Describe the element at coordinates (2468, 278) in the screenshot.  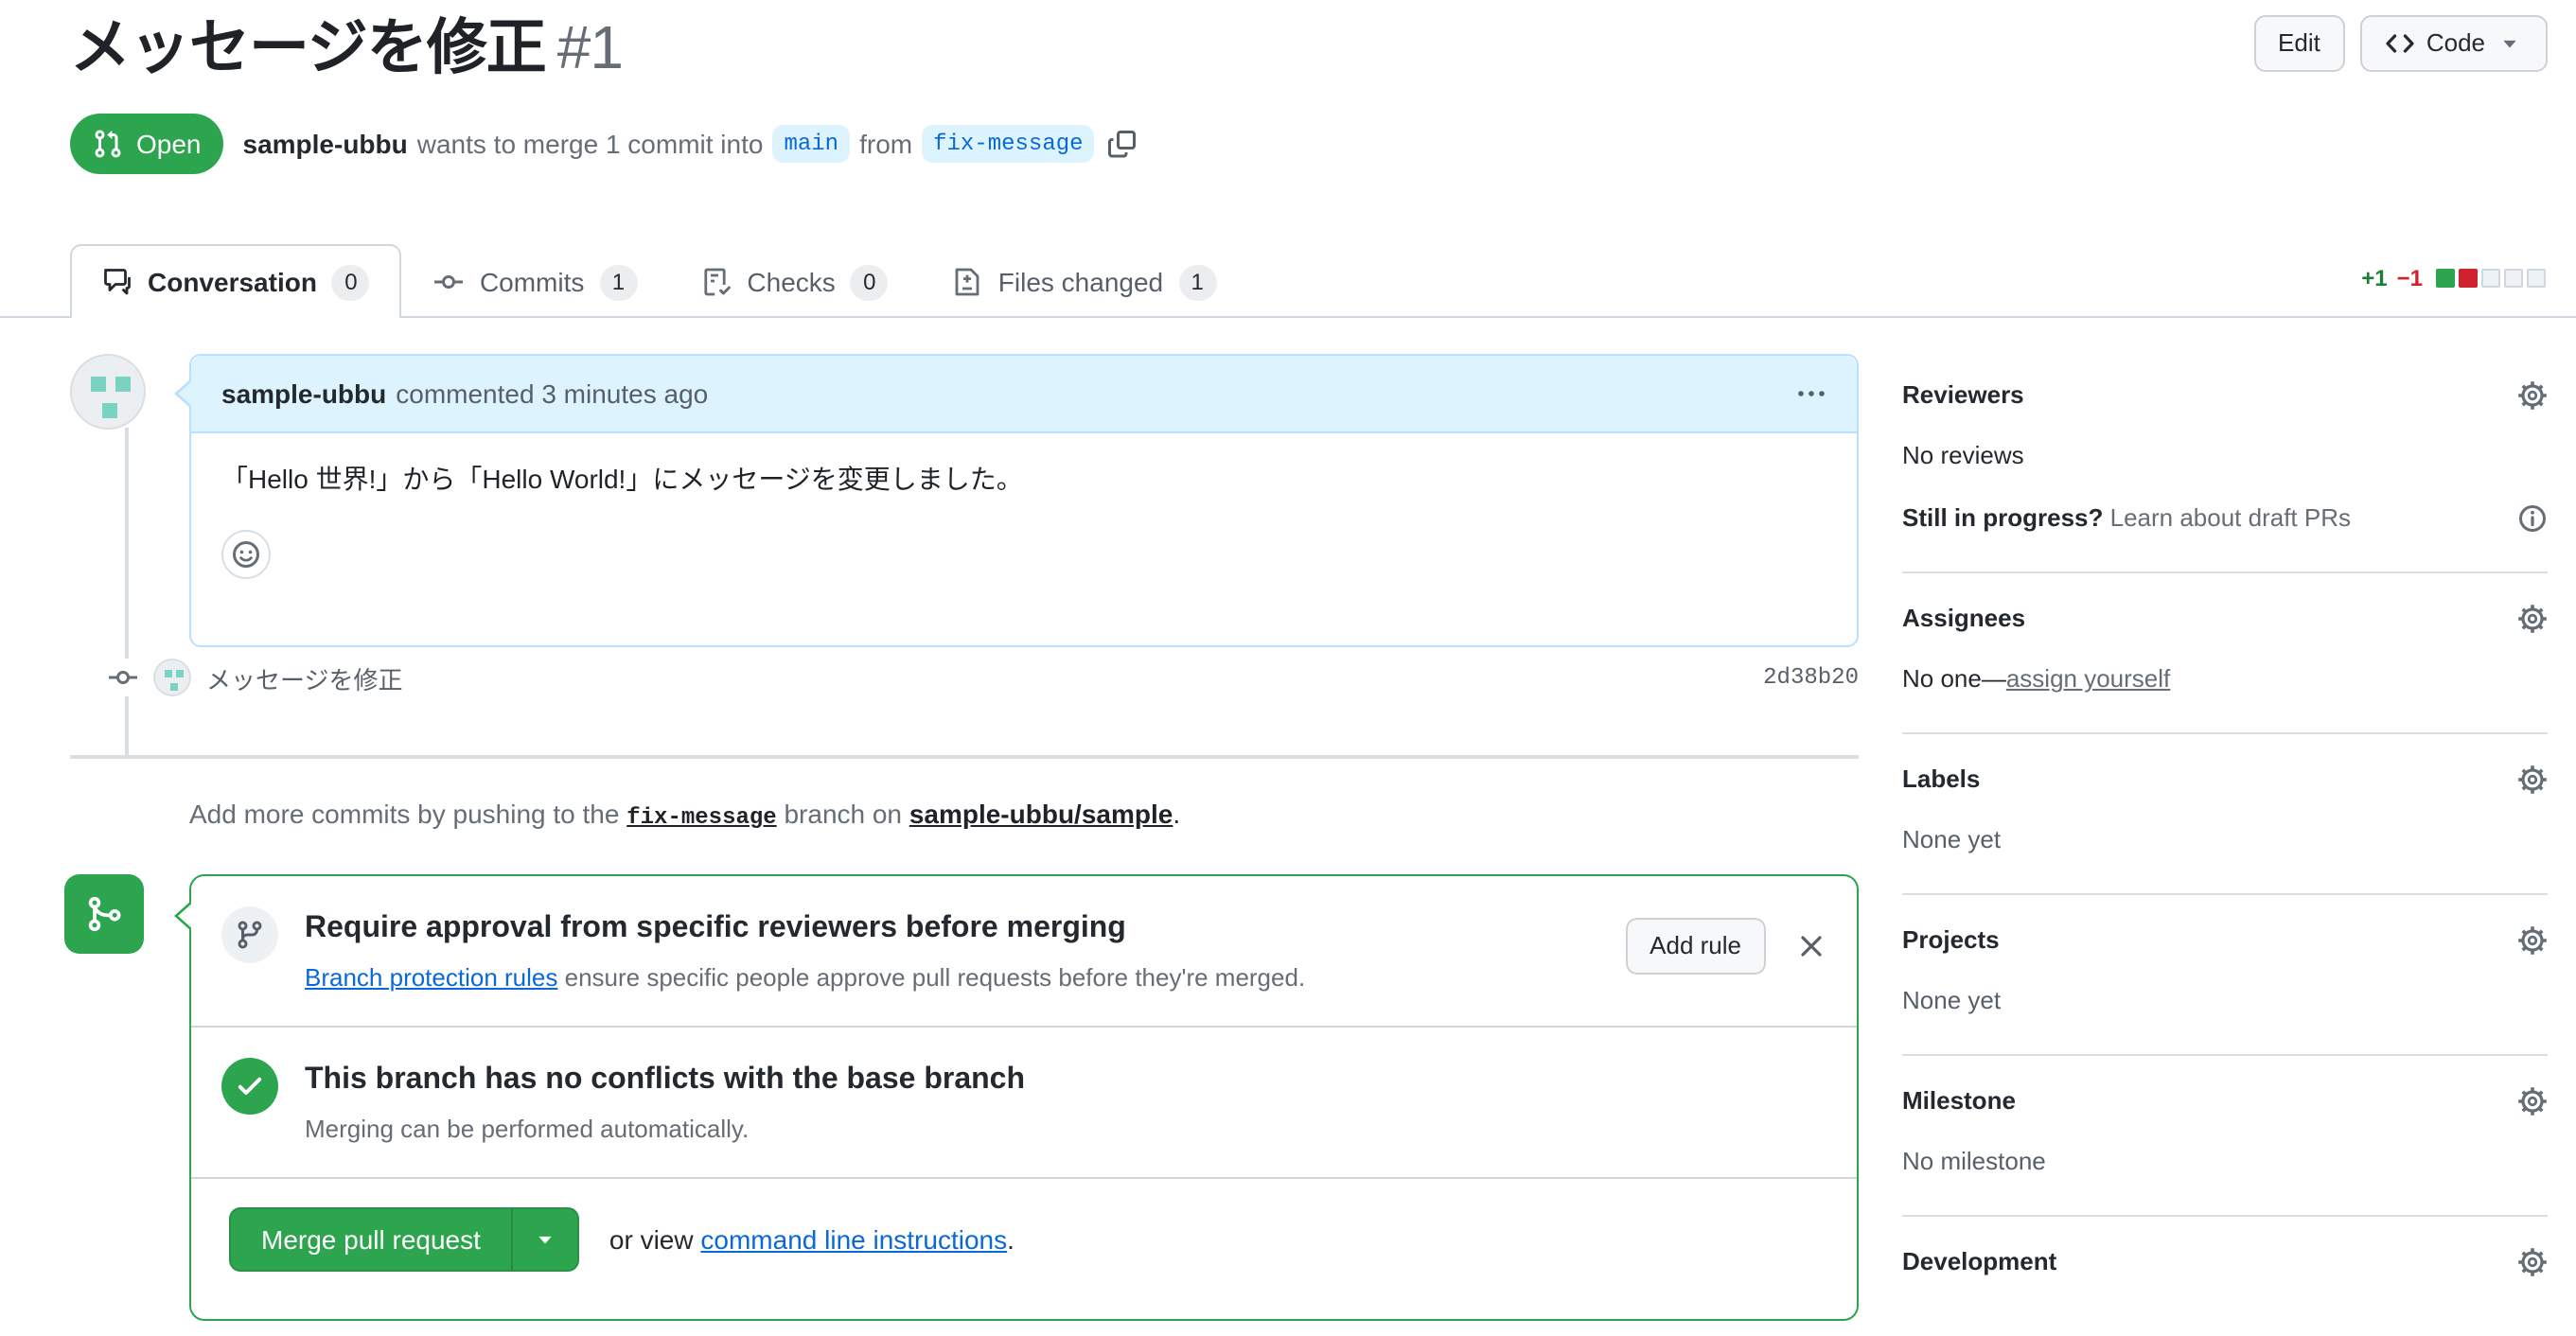
I see `diffstat-block-deleted` at that location.